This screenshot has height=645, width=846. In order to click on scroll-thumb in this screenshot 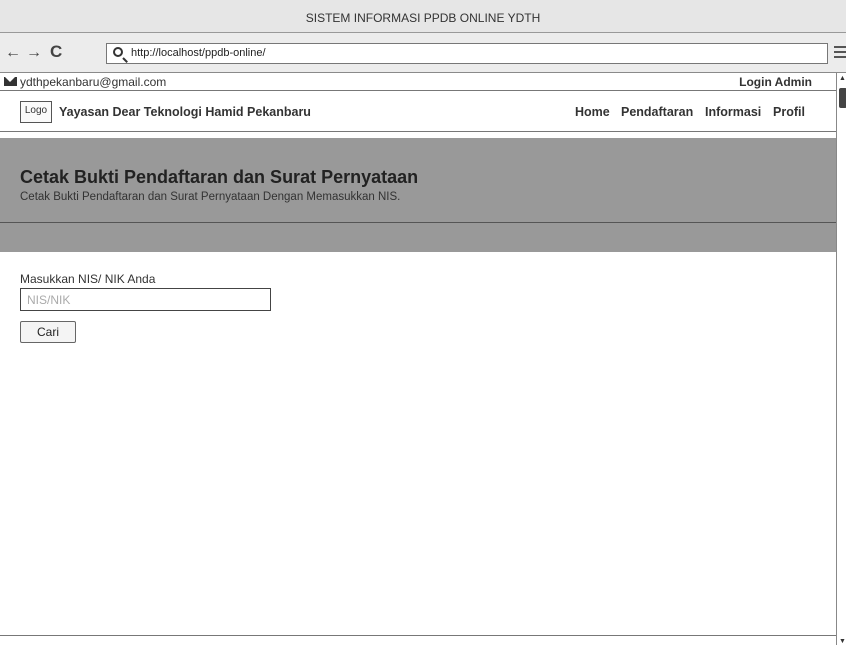, I will do `click(842, 98)`.